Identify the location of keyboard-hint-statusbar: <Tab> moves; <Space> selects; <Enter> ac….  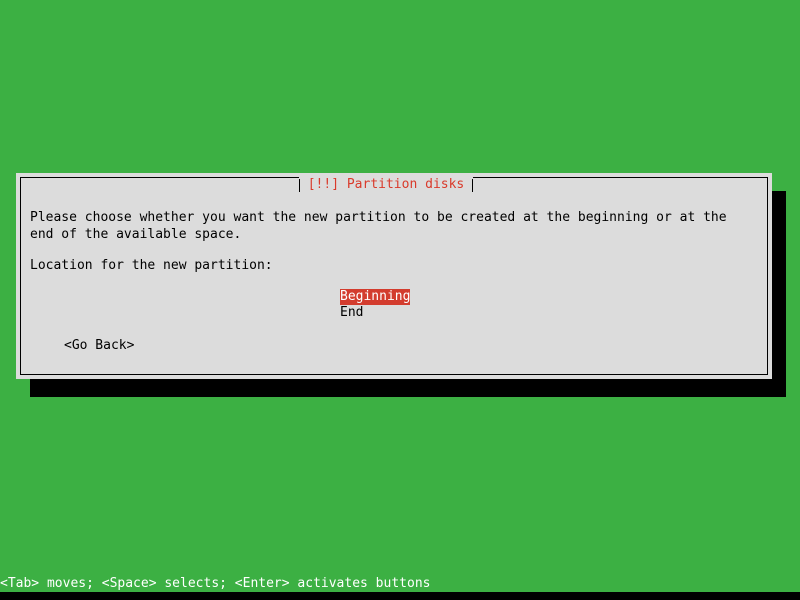
(400, 584).